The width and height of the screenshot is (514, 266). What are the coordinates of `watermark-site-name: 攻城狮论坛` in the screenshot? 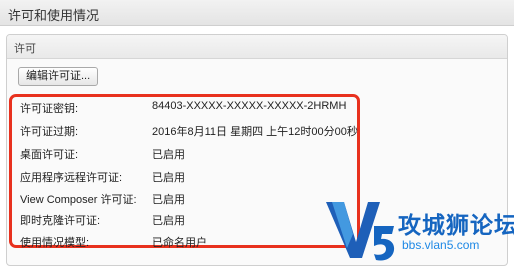 It's located at (456, 225).